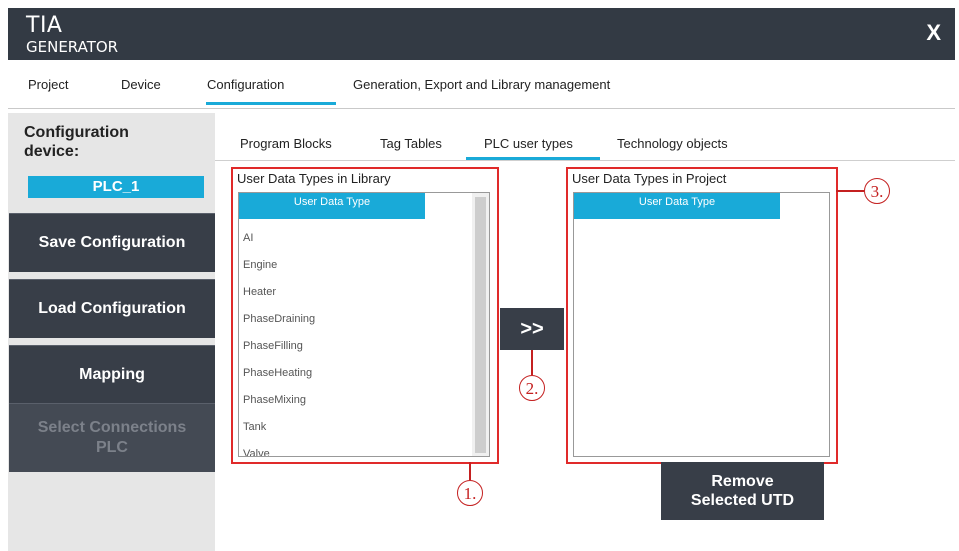  I want to click on subtab-technology-objects: Technology objects, so click(672, 143).